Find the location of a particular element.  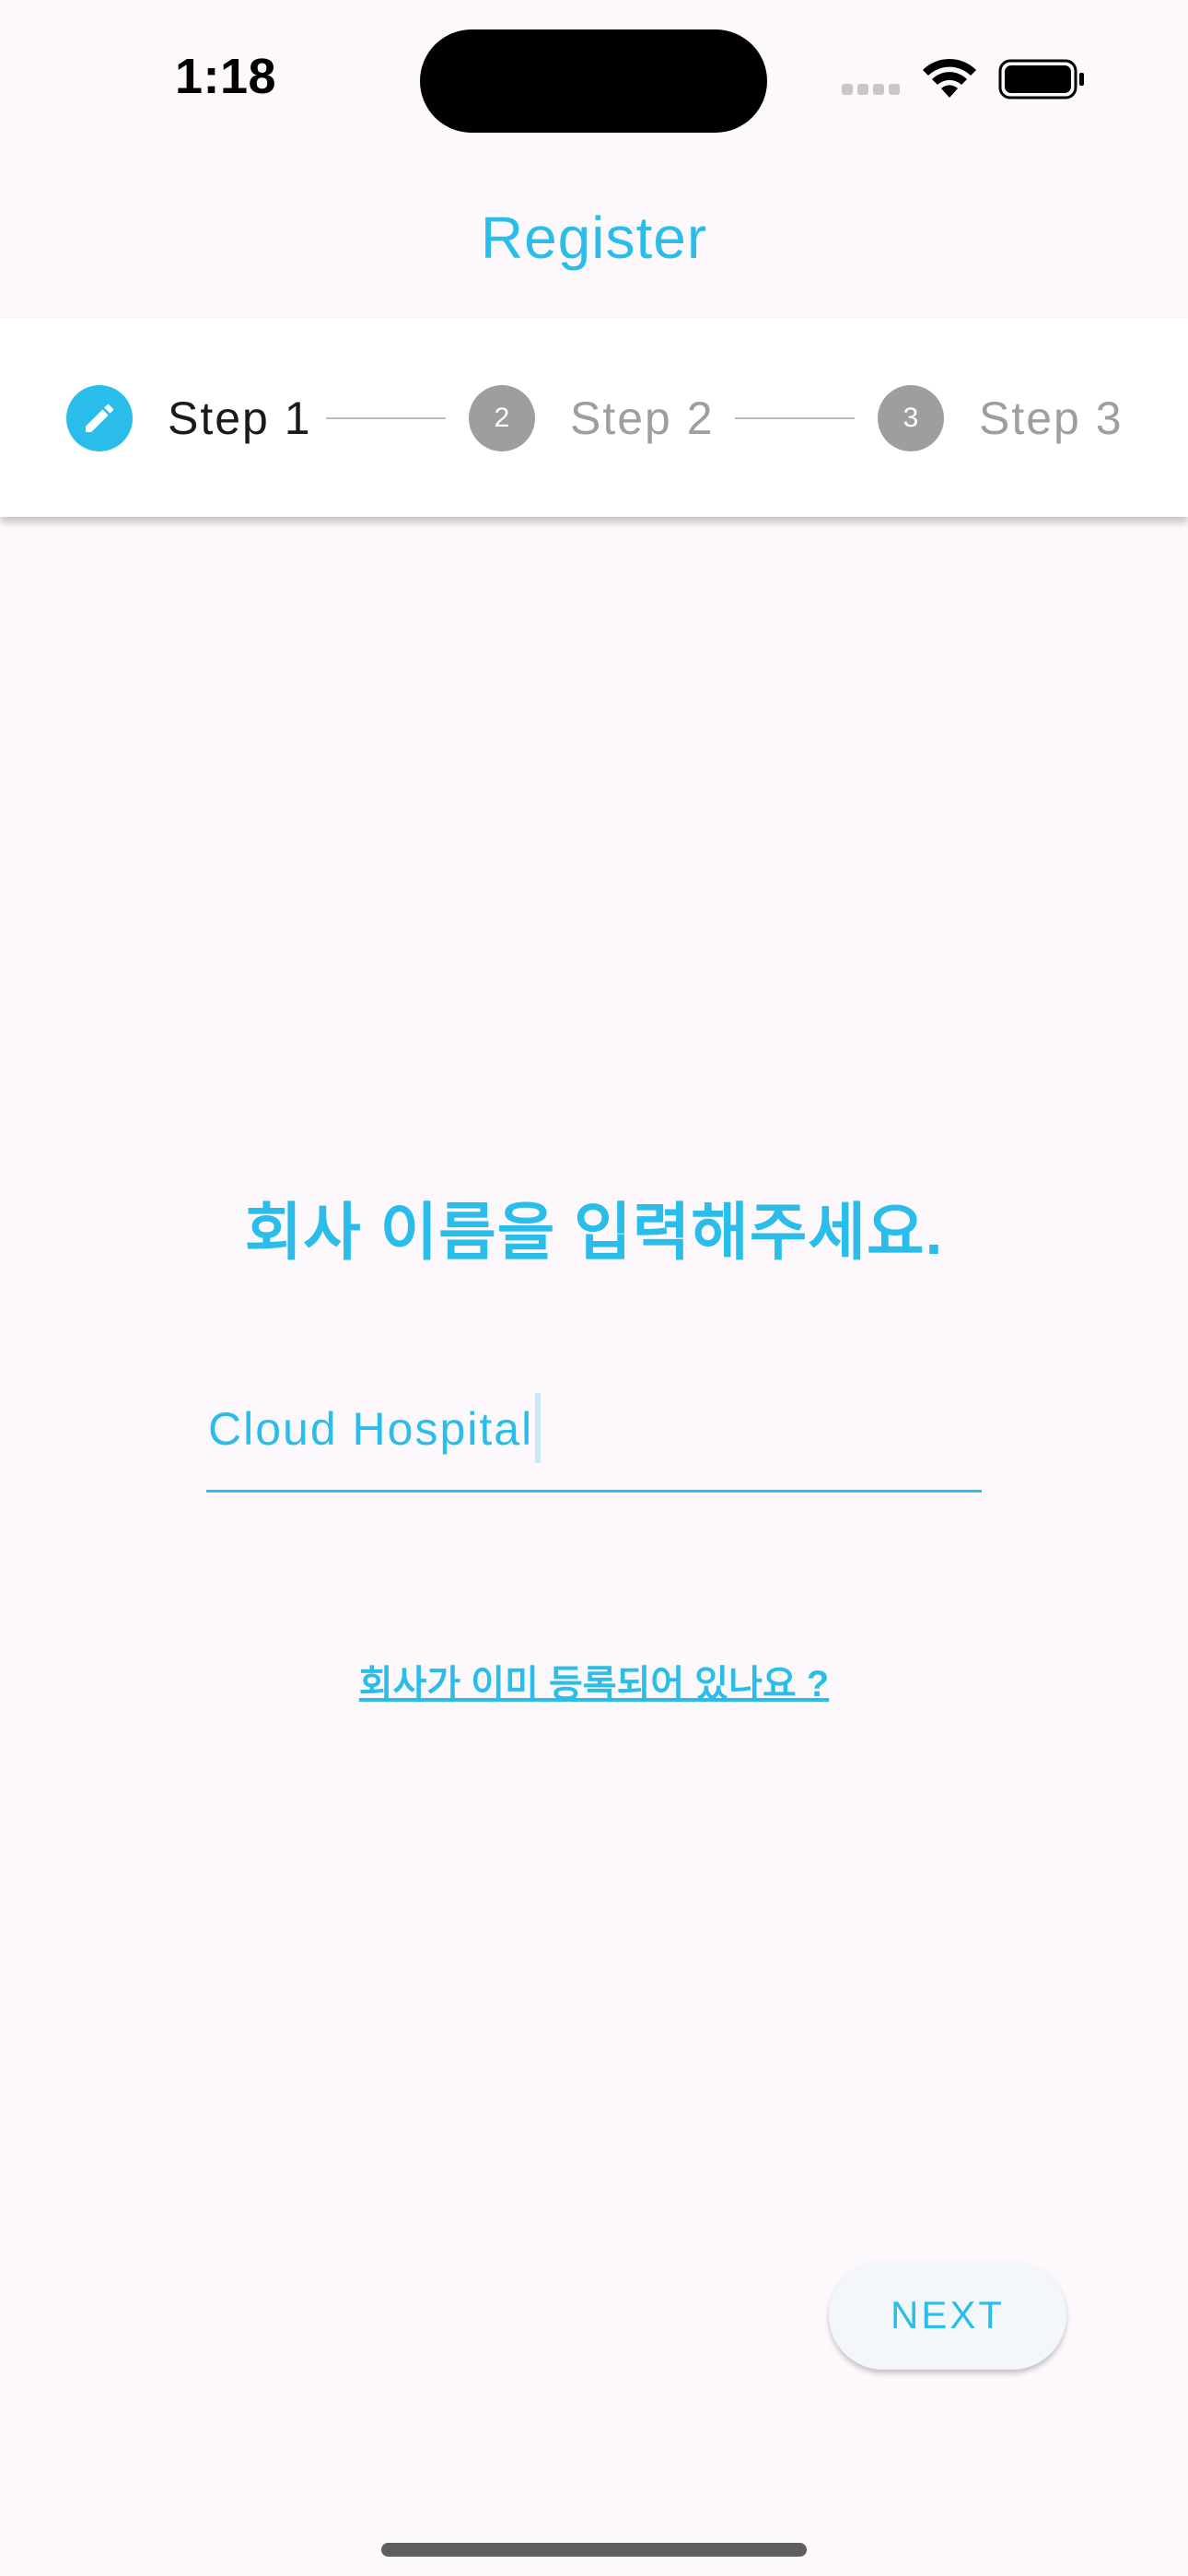

company-name-value: Cloud Hospital is located at coordinates (371, 1429).